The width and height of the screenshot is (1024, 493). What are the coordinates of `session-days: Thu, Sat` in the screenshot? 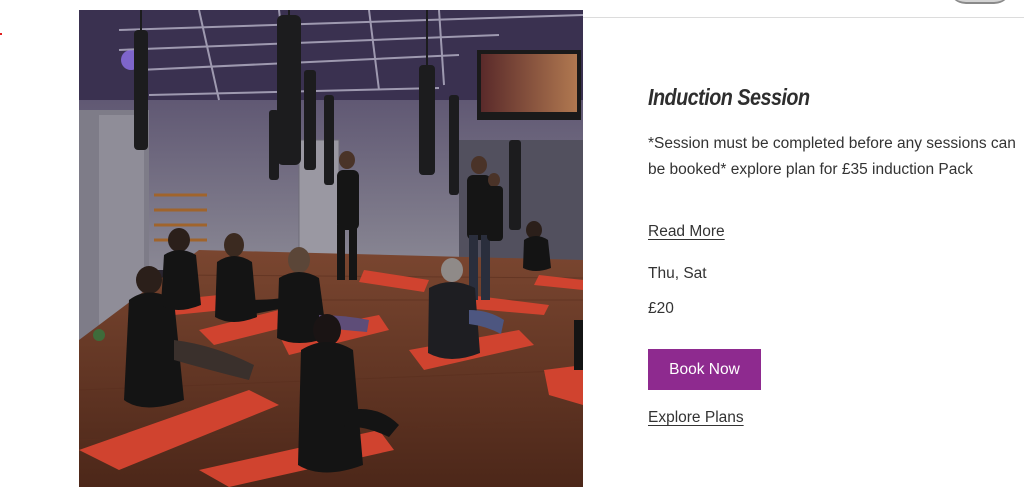 It's located at (677, 273).